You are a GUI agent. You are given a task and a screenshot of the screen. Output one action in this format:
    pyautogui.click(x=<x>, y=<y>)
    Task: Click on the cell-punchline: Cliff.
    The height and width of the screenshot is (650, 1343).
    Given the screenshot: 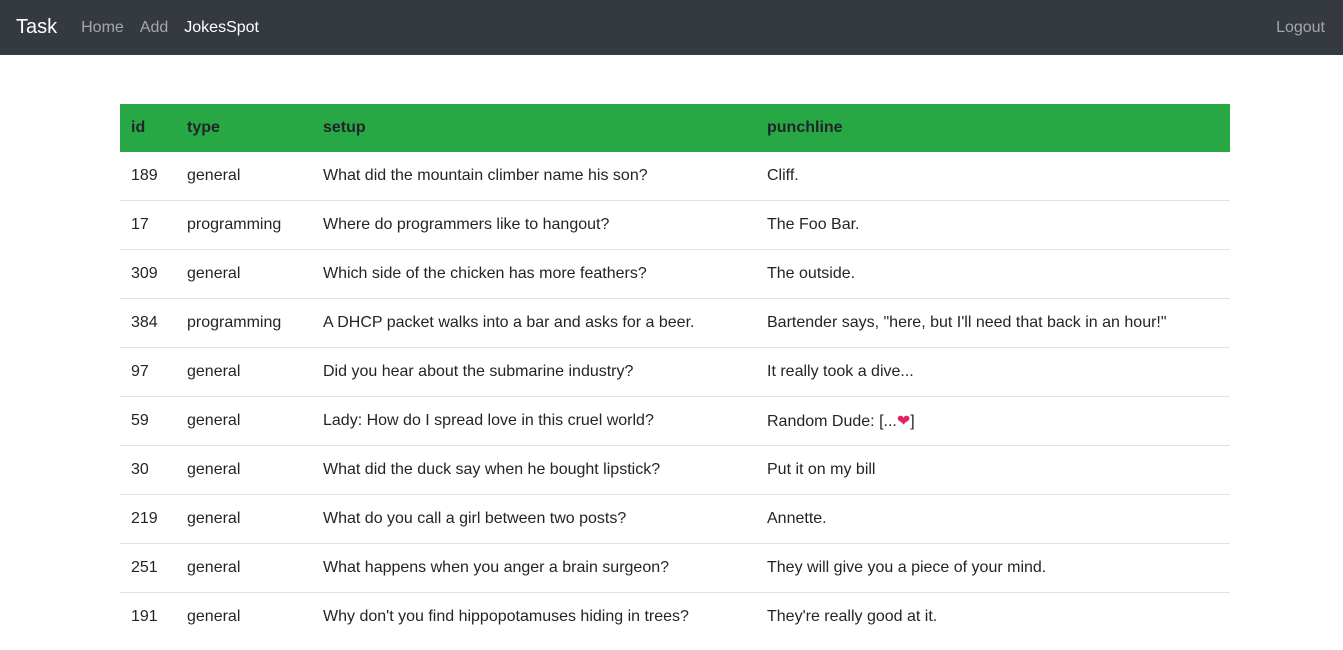 What is the action you would take?
    pyautogui.click(x=783, y=175)
    